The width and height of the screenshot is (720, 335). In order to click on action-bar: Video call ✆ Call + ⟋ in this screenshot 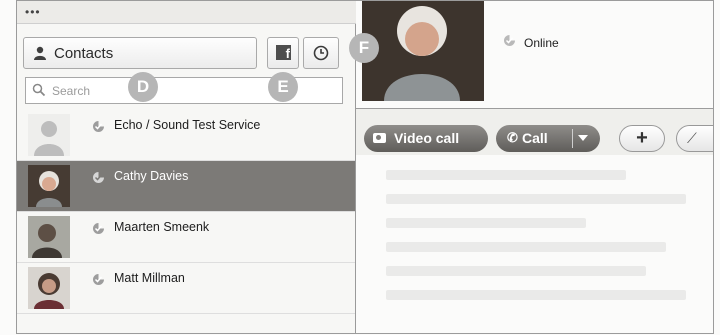, I will do `click(534, 132)`.